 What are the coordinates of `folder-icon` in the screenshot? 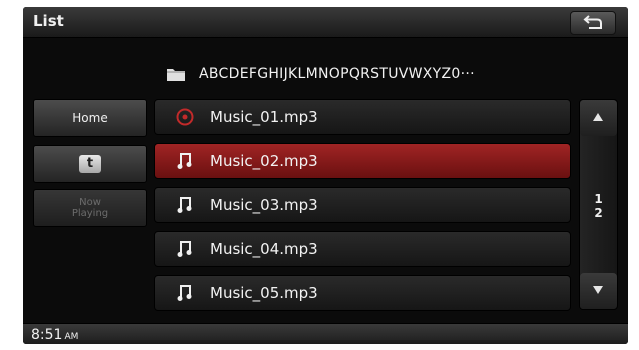 It's located at (176, 75).